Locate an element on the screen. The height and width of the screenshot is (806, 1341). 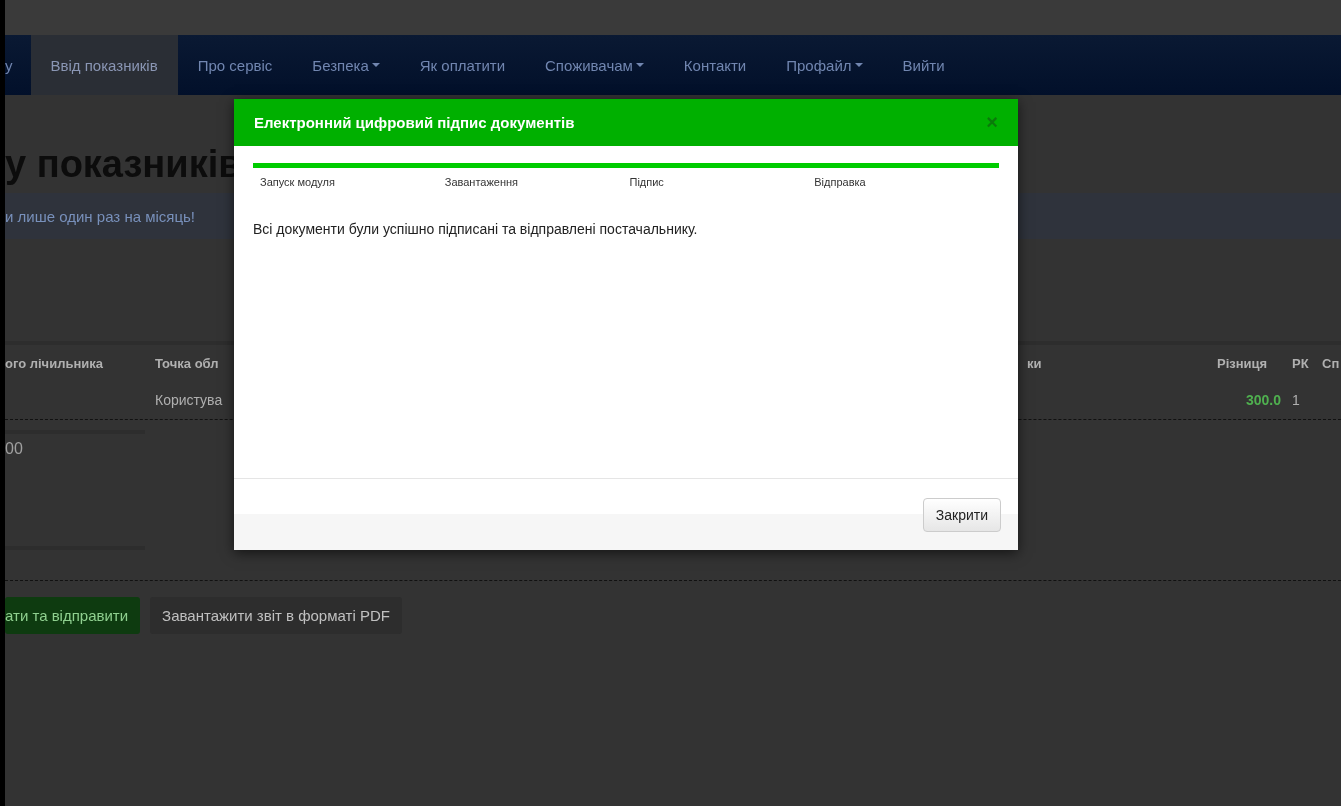
step-label: Завантаження is located at coordinates (482, 182).